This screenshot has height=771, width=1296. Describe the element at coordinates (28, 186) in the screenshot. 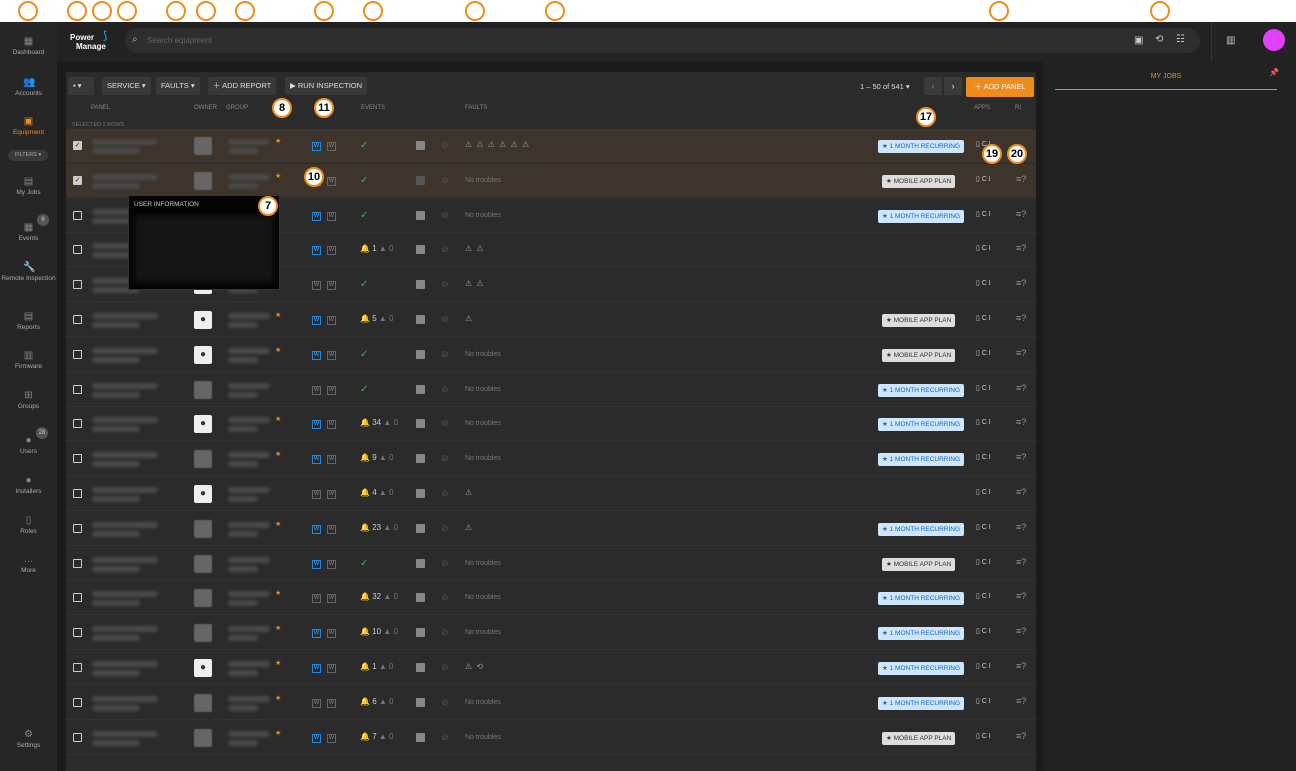

I see `sidebar-item-my-jobs: ▤ My Jobs` at that location.